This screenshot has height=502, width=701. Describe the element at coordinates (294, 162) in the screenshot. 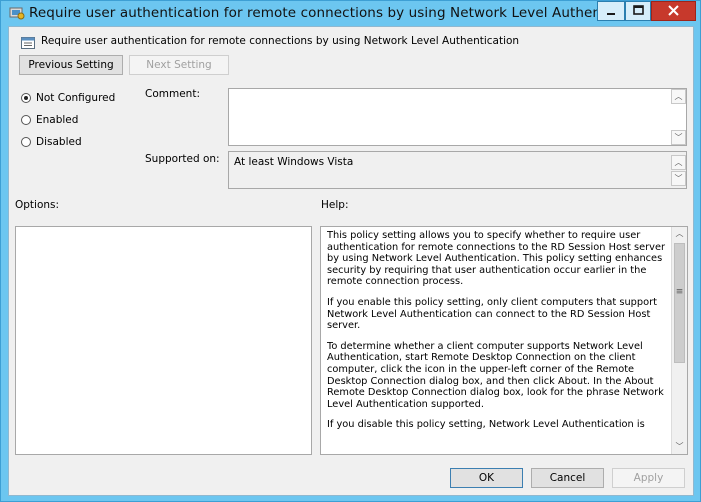

I see `supported-on-value: At least Windows Vista` at that location.